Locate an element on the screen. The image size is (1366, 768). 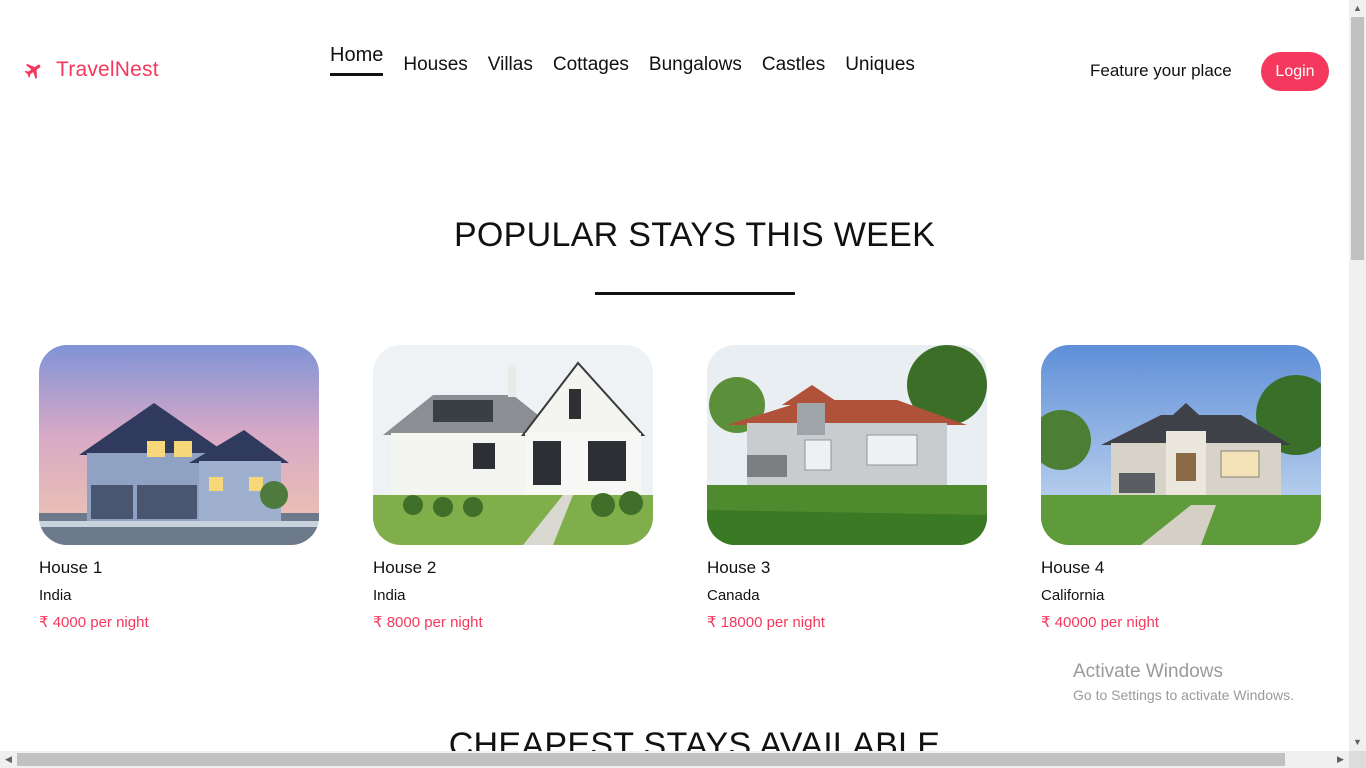
plane-icon is located at coordinates (34, 70).